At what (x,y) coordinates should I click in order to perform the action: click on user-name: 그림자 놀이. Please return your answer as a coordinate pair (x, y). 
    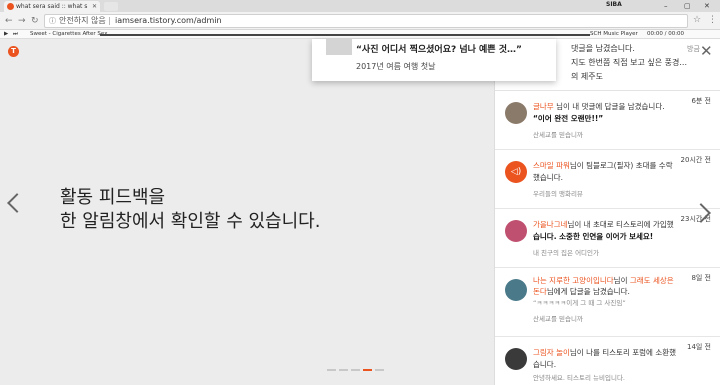
    Looking at the image, I should click on (551, 352).